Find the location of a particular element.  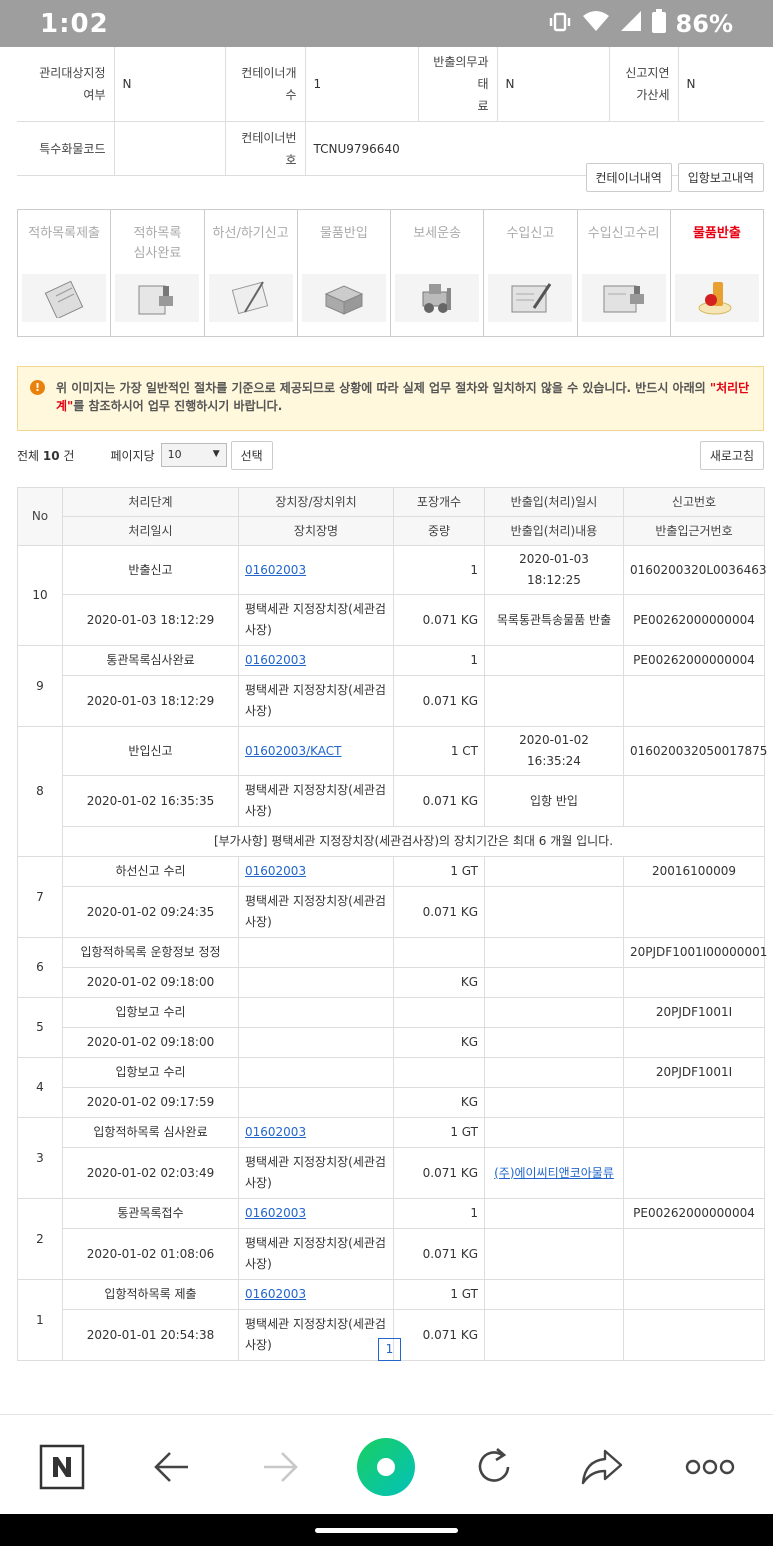

page-1-link: 1 is located at coordinates (389, 1349).